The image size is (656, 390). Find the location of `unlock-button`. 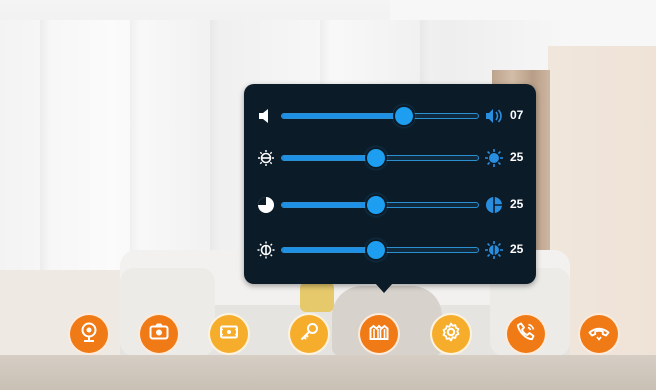

unlock-button is located at coordinates (309, 334).